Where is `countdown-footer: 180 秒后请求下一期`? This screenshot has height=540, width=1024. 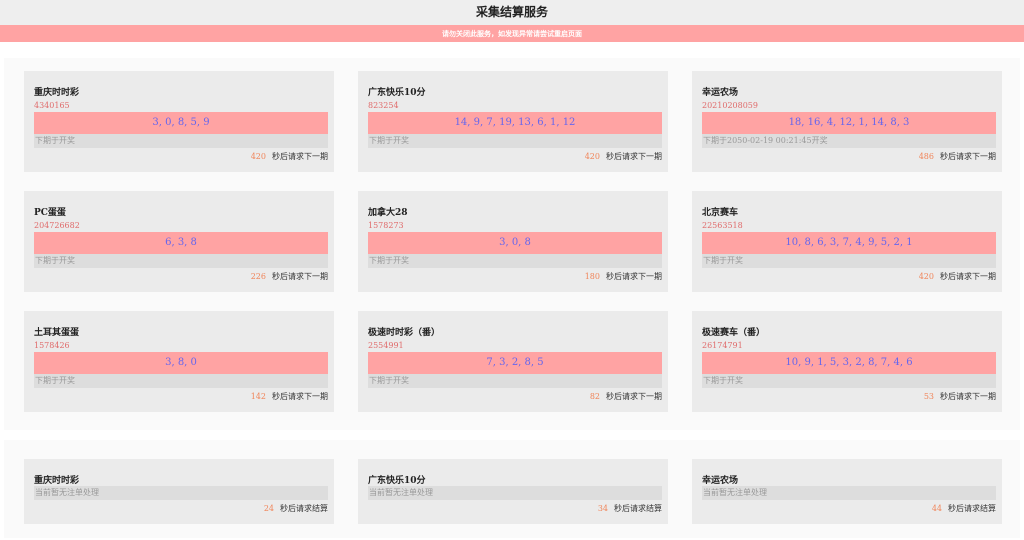 countdown-footer: 180 秒后请求下一期 is located at coordinates (623, 276).